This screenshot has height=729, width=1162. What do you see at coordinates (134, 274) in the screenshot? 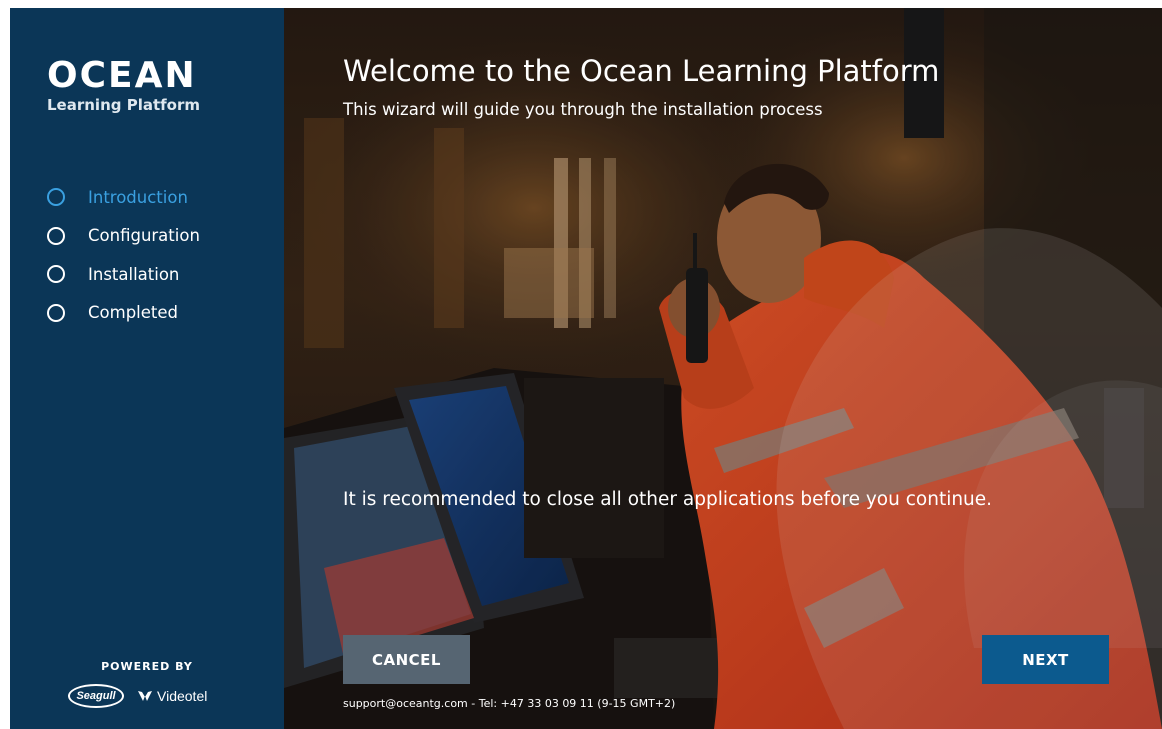
I see `step-label: Installation` at bounding box center [134, 274].